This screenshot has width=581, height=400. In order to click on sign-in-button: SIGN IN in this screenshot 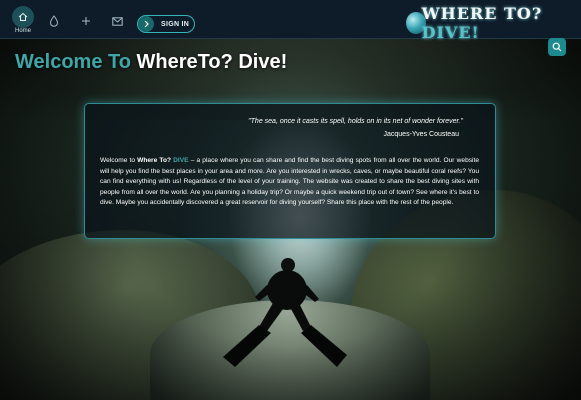, I will do `click(166, 24)`.